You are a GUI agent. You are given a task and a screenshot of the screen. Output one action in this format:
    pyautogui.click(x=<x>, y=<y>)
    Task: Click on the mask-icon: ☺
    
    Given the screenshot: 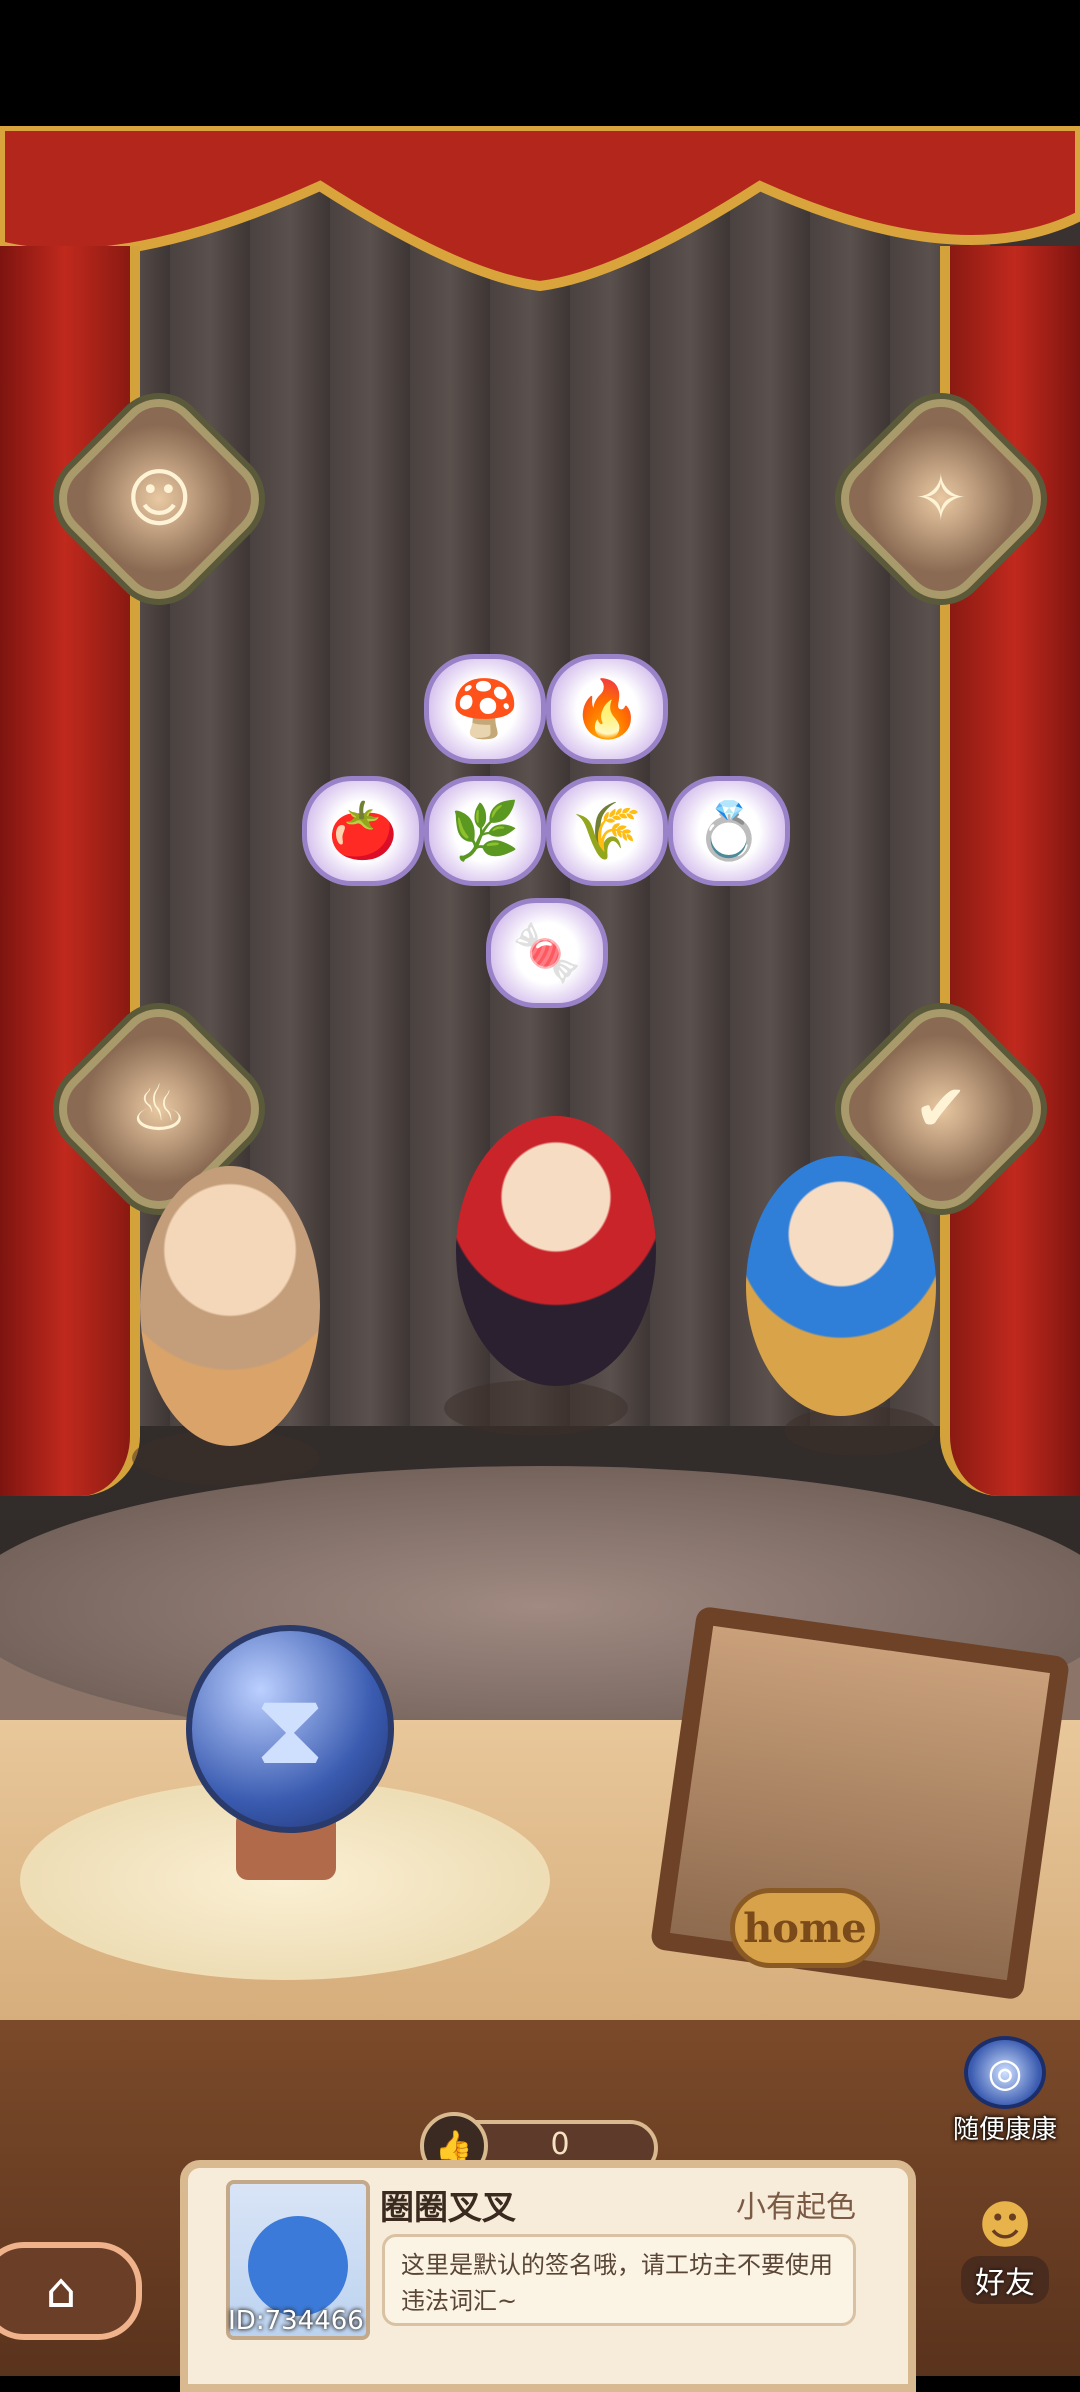 What is the action you would take?
    pyautogui.click(x=159, y=499)
    